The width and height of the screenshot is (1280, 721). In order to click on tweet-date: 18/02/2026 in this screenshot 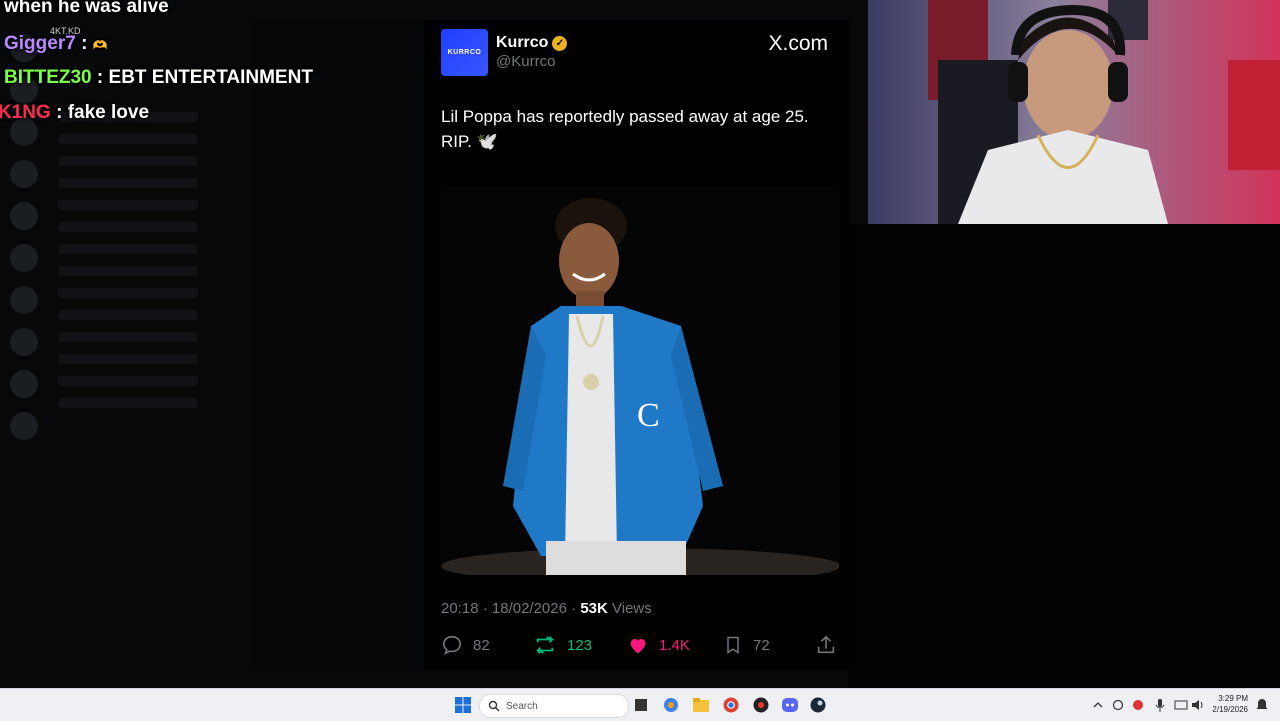, I will do `click(529, 608)`.